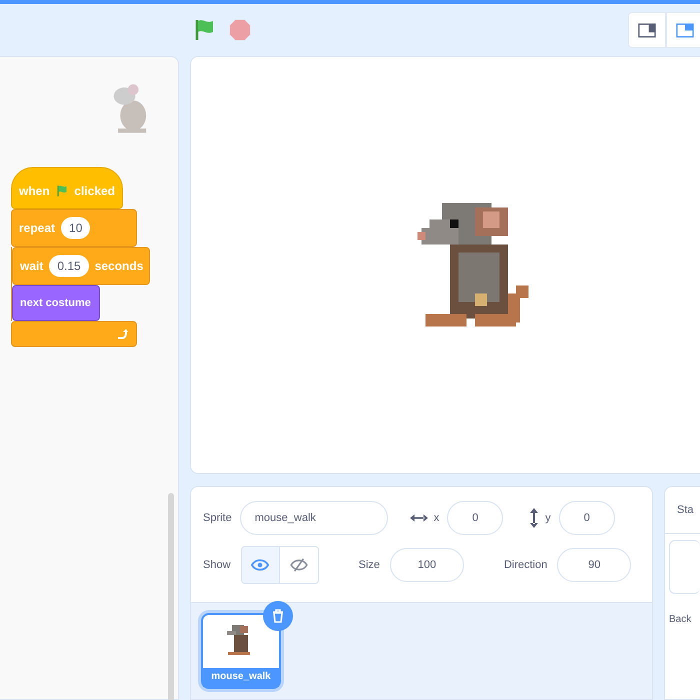  What do you see at coordinates (241, 677) in the screenshot?
I see `sprite-name: mouse_walk` at bounding box center [241, 677].